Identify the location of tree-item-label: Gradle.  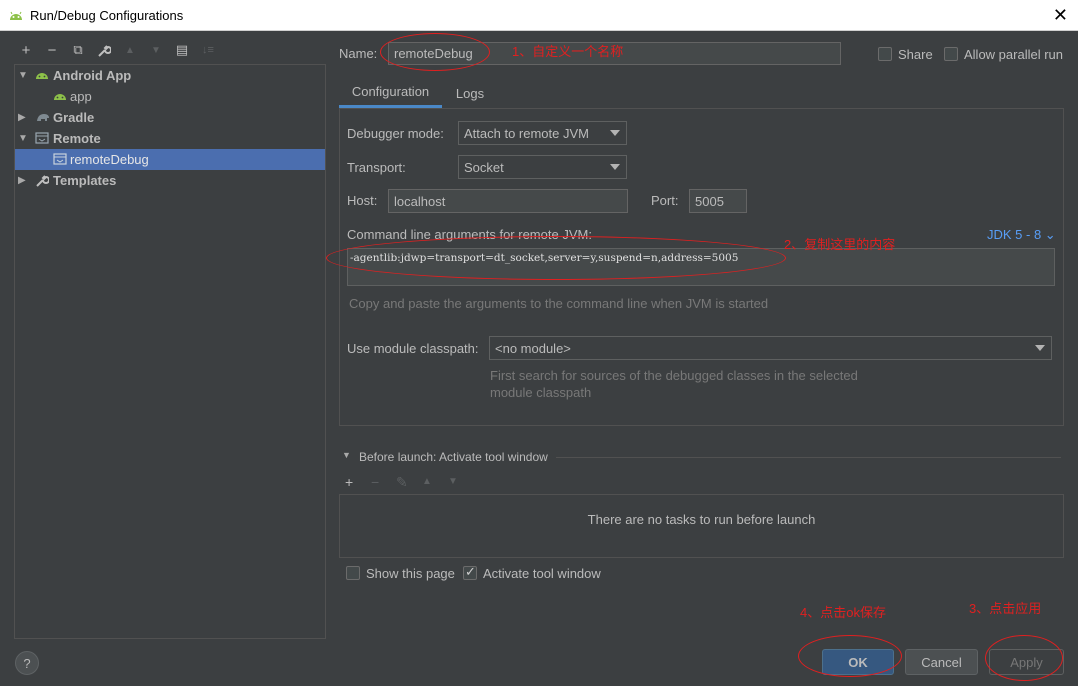
(74, 117).